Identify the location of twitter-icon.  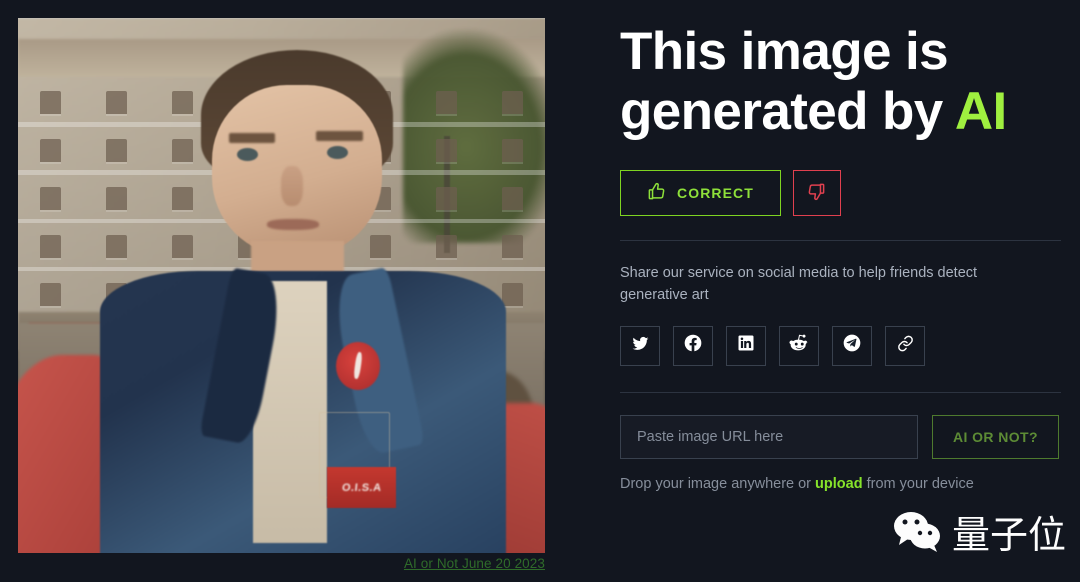
(640, 346).